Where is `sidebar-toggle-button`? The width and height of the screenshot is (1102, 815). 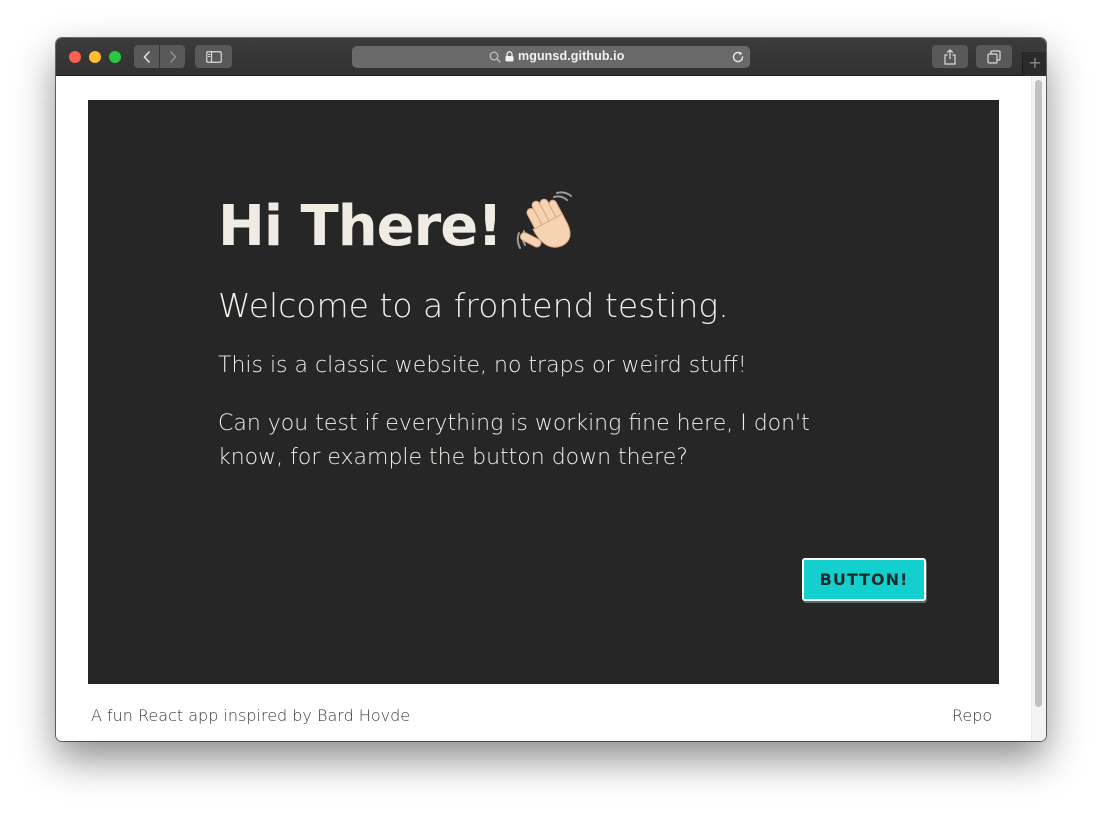 sidebar-toggle-button is located at coordinates (213, 56).